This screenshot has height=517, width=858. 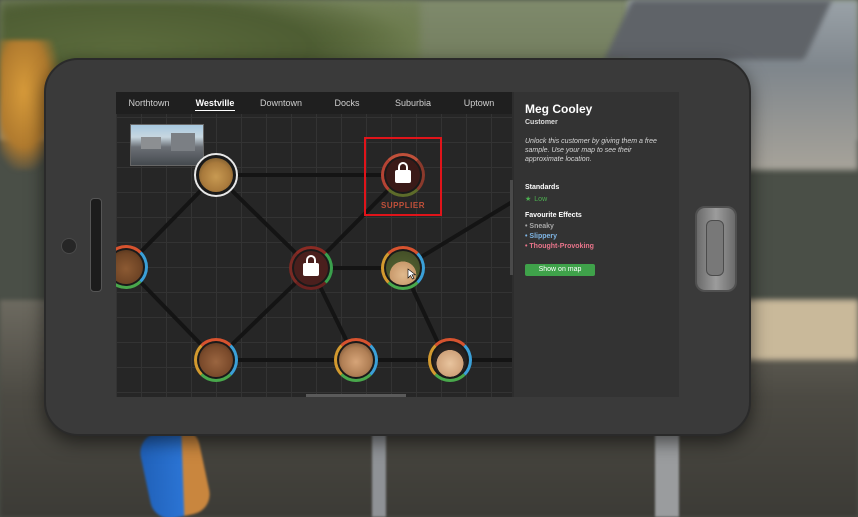 What do you see at coordinates (347, 103) in the screenshot?
I see `tab-docks: Docks` at bounding box center [347, 103].